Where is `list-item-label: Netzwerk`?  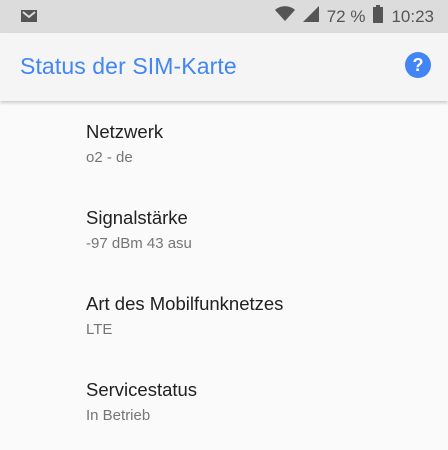 list-item-label: Netzwerk is located at coordinates (125, 131).